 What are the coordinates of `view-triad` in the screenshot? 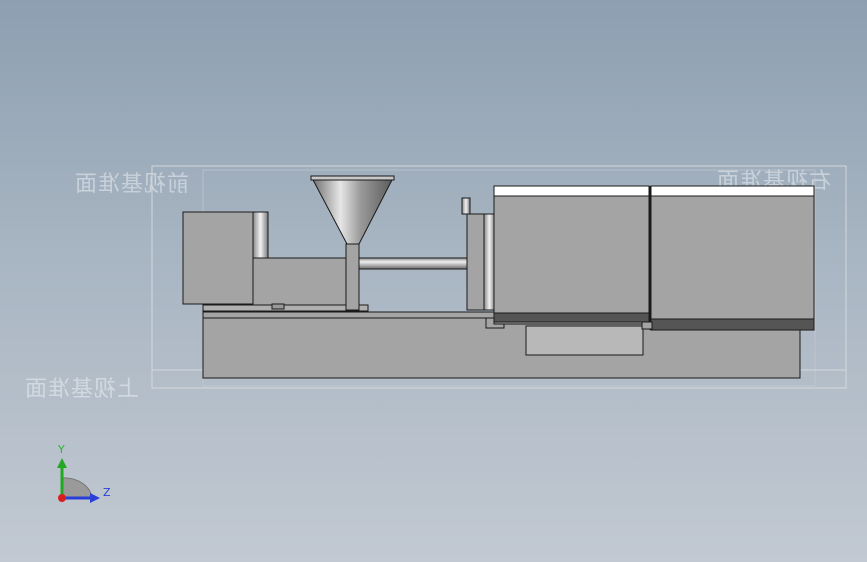 It's located at (78, 480).